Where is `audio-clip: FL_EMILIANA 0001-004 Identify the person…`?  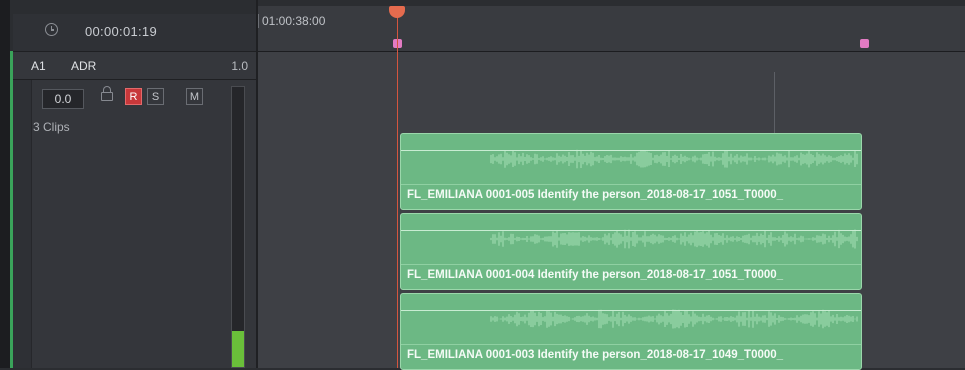 audio-clip: FL_EMILIANA 0001-004 Identify the person… is located at coordinates (631, 251).